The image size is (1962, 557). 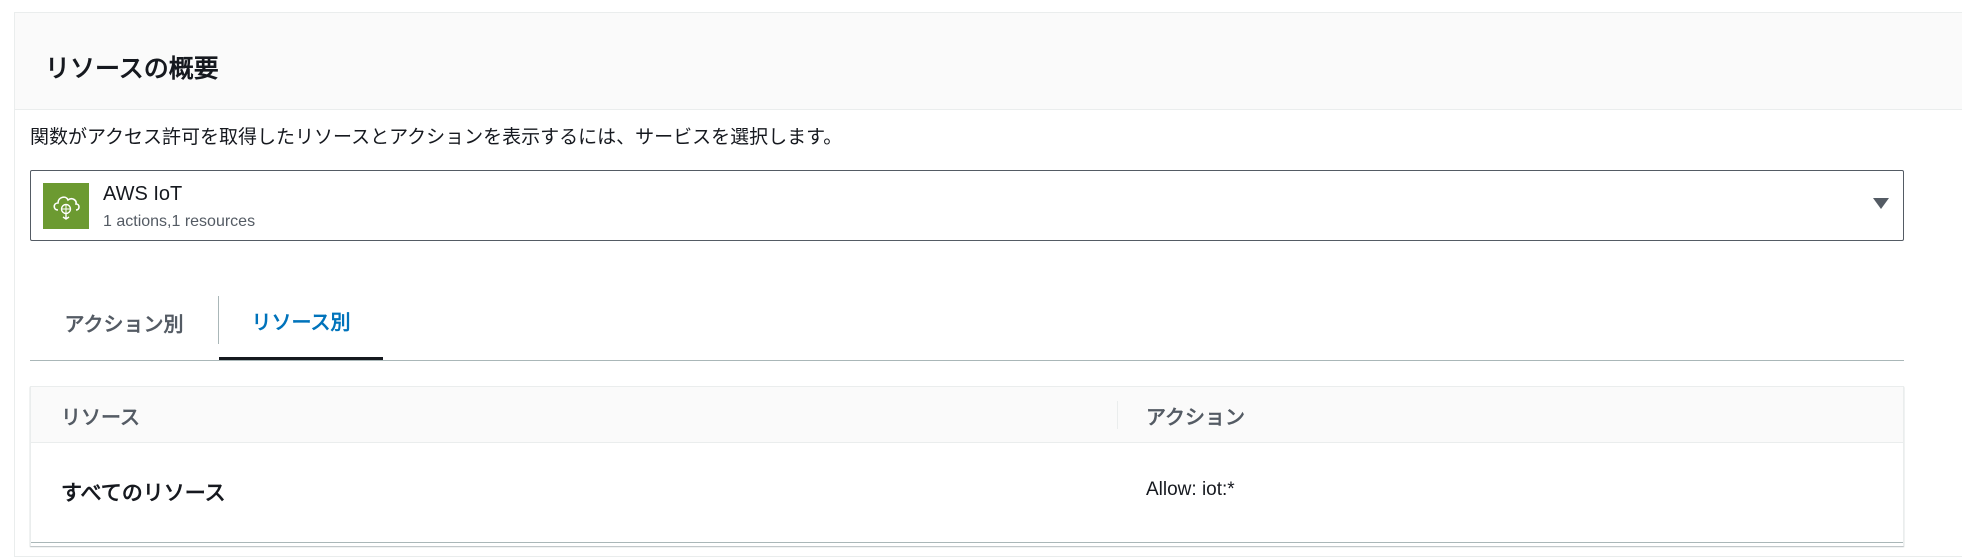 What do you see at coordinates (143, 493) in the screenshot?
I see `cell-resource: すべてのリソース` at bounding box center [143, 493].